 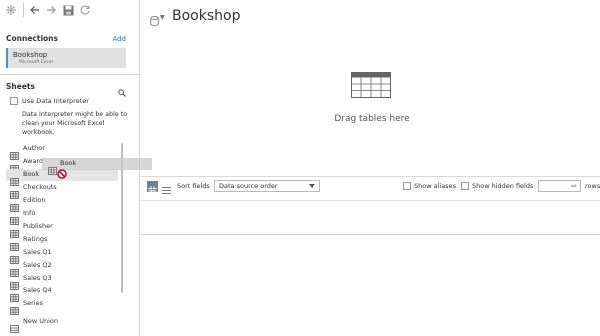 I want to click on connection-type: Microsoft Excel, so click(x=36, y=62).